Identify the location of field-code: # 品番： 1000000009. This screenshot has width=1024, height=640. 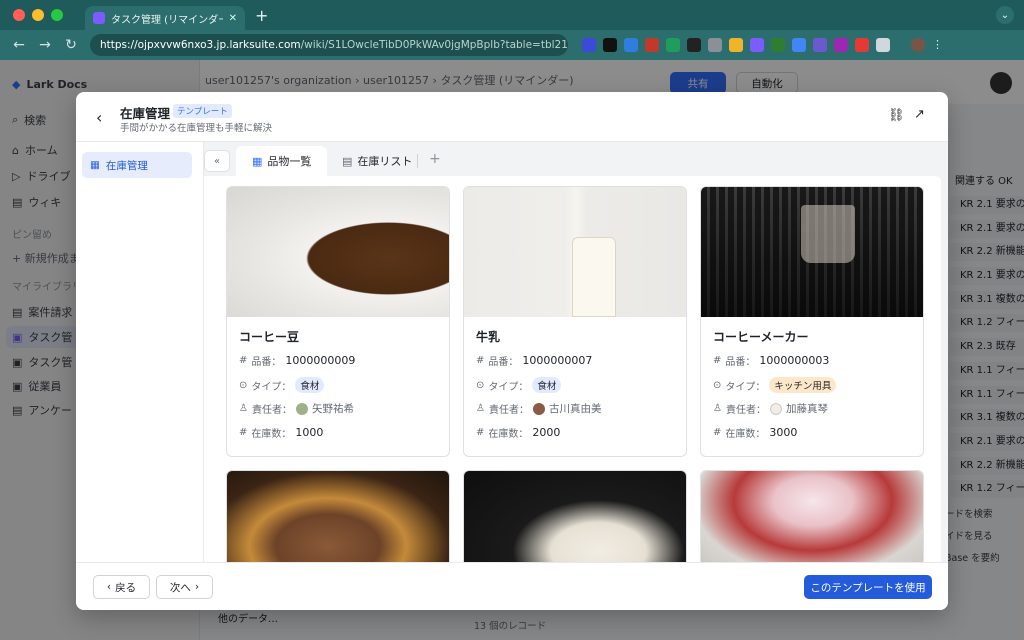
(297, 360).